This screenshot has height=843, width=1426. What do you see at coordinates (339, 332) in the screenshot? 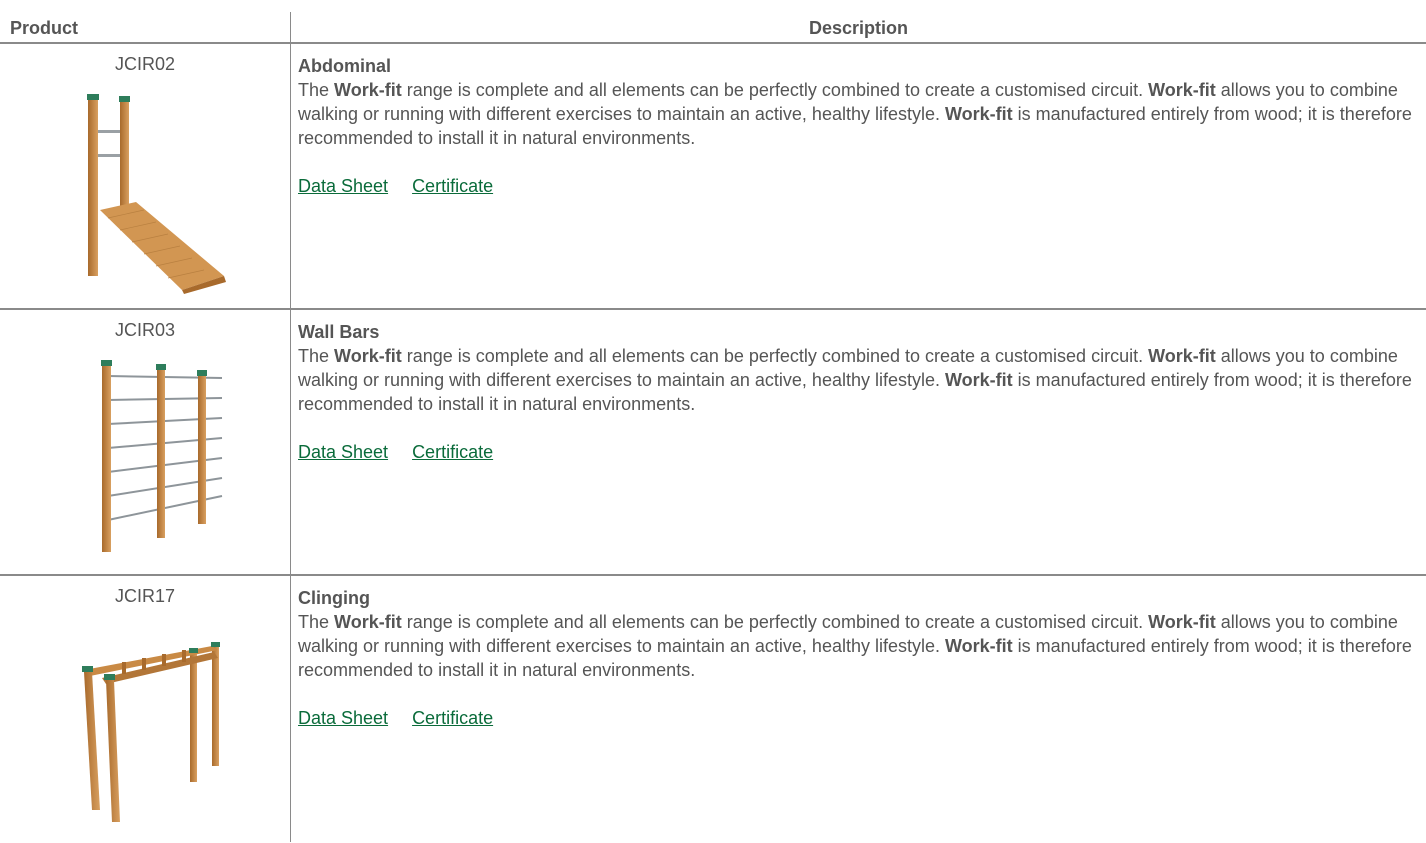
I see `product-name: Wall Bars` at bounding box center [339, 332].